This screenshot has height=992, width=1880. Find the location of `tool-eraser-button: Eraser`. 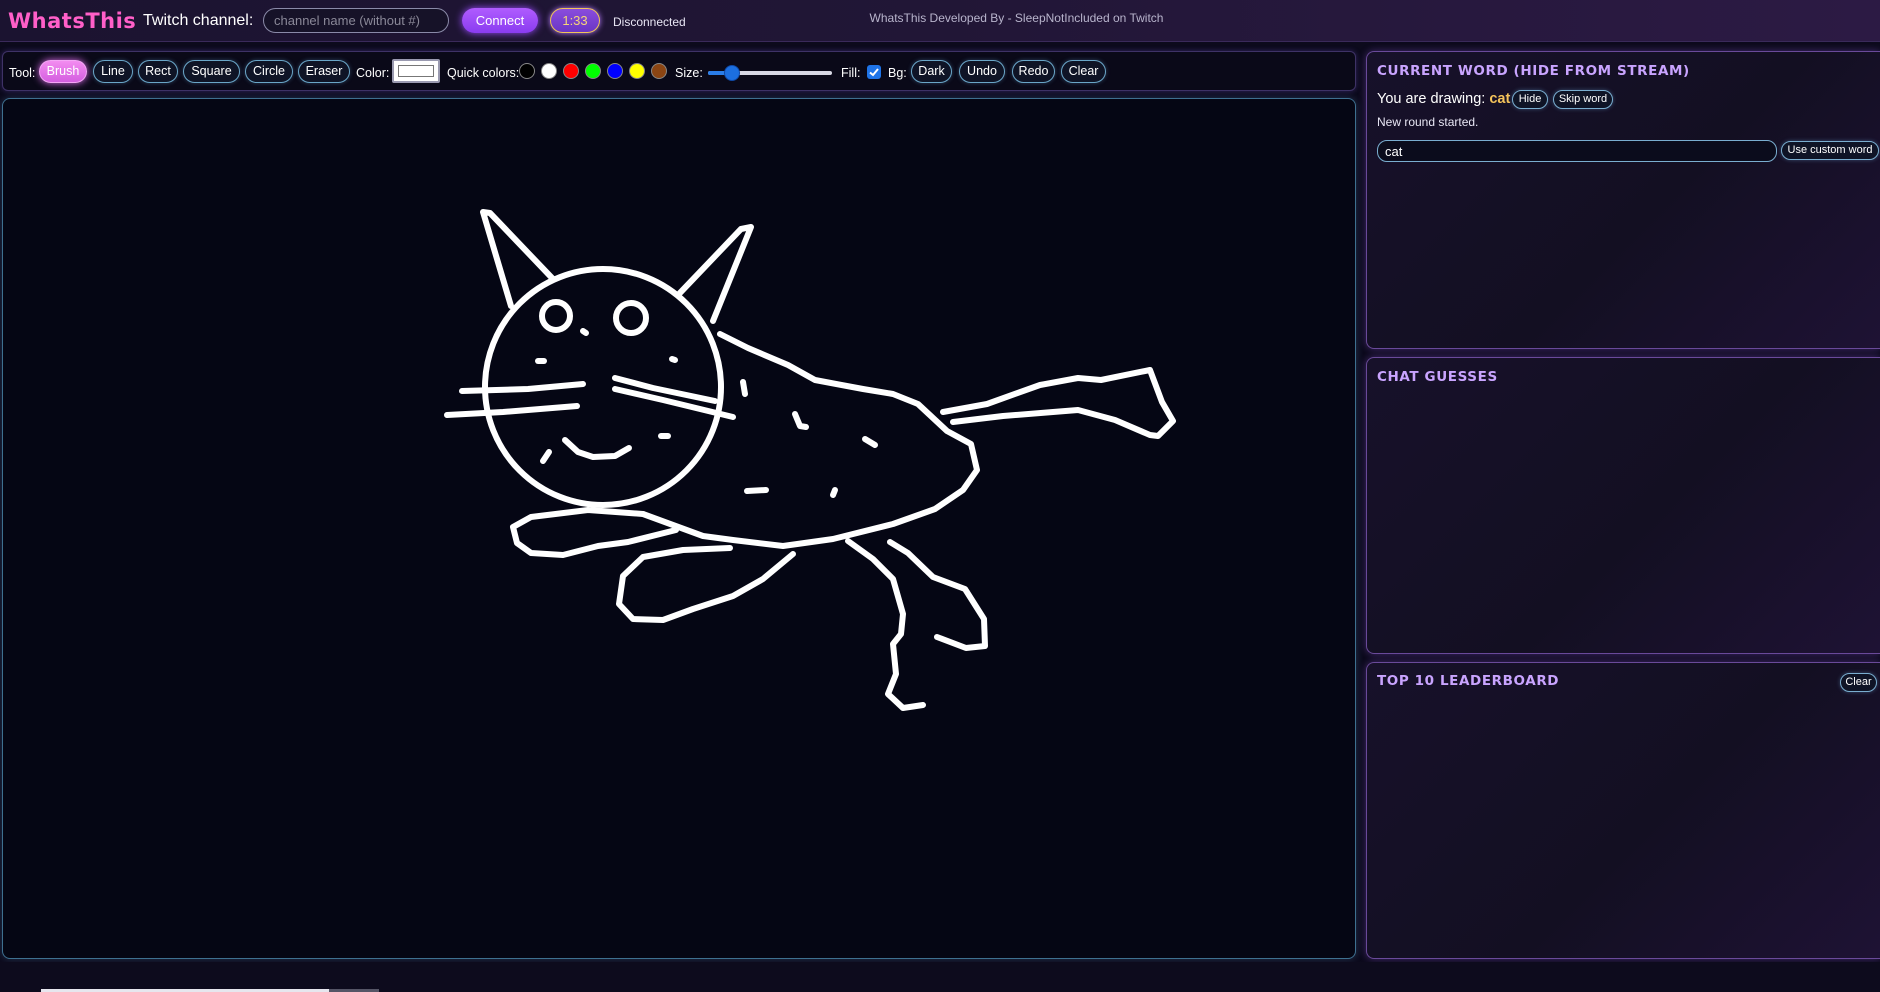

tool-eraser-button: Eraser is located at coordinates (324, 71).